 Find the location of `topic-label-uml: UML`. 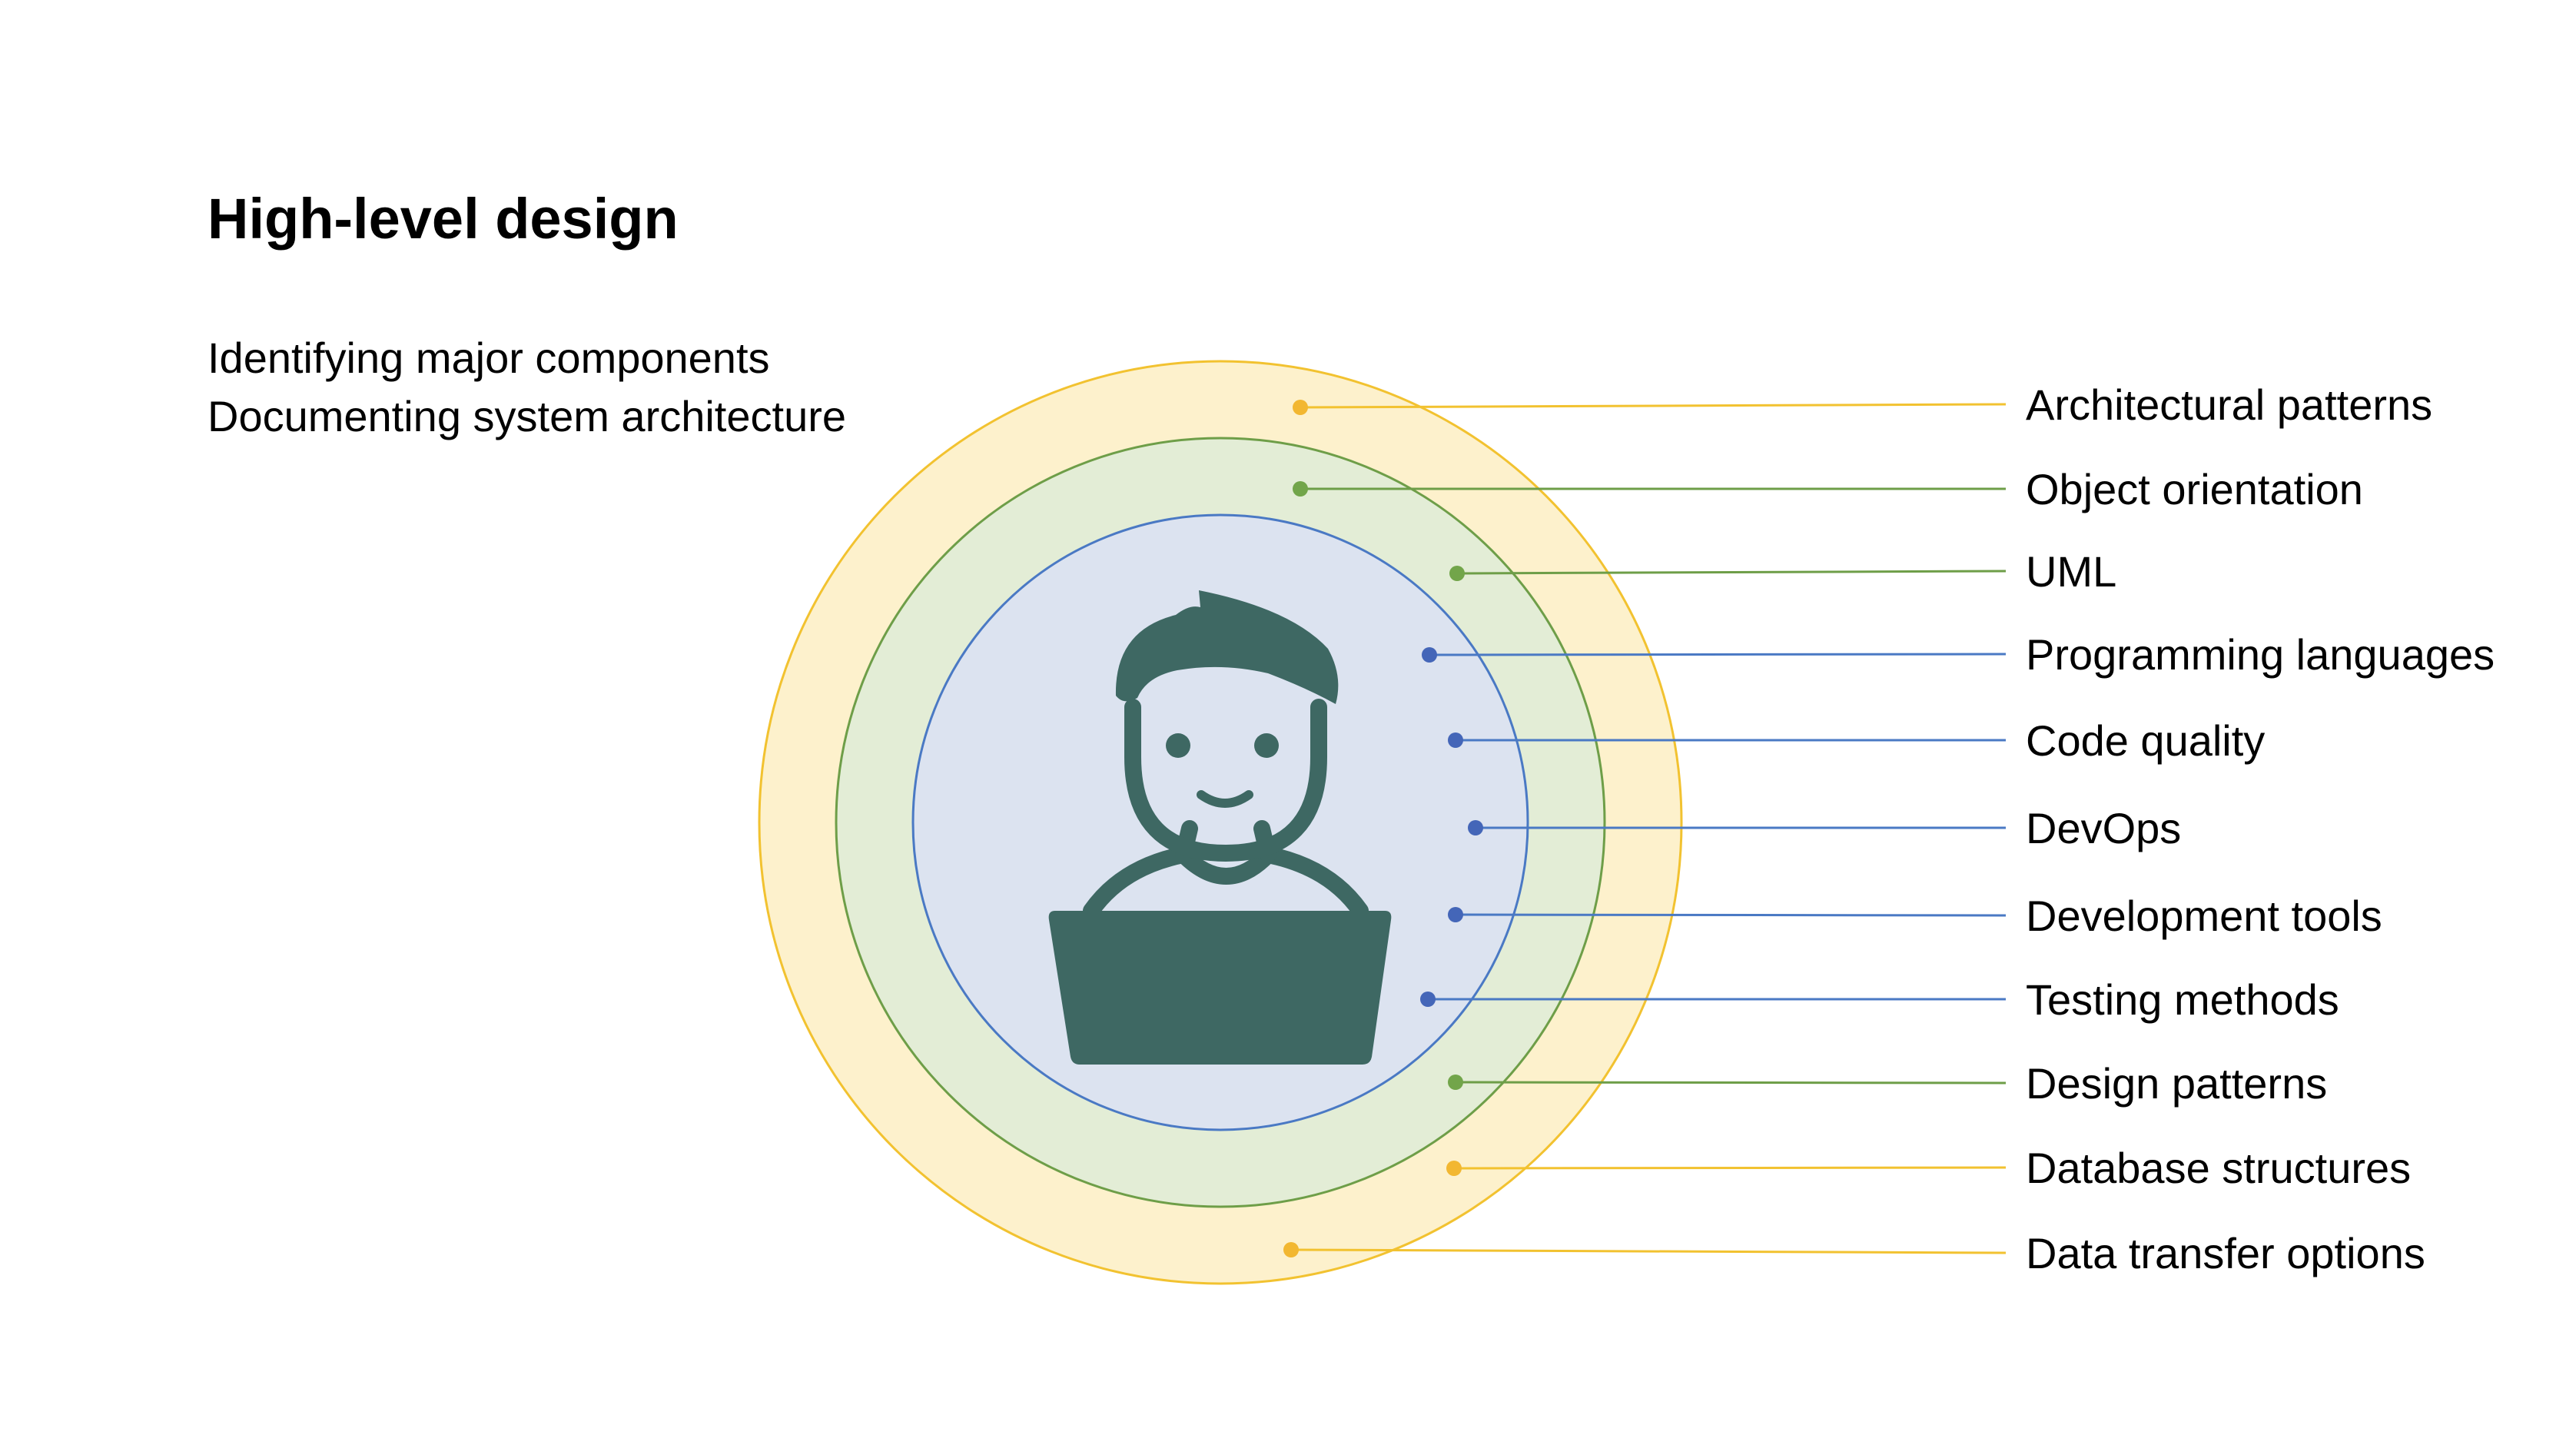

topic-label-uml: UML is located at coordinates (2071, 571).